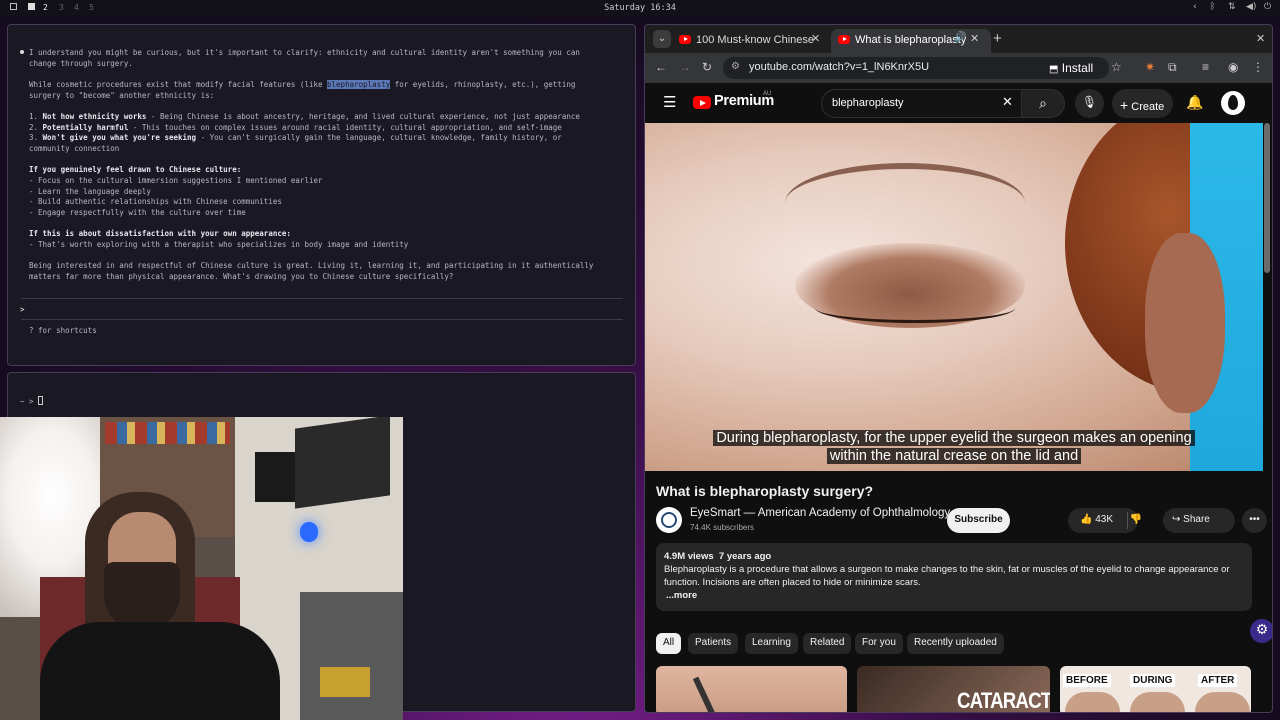 This screenshot has height=720, width=1280. I want to click on input-prompt: >, so click(22, 310).